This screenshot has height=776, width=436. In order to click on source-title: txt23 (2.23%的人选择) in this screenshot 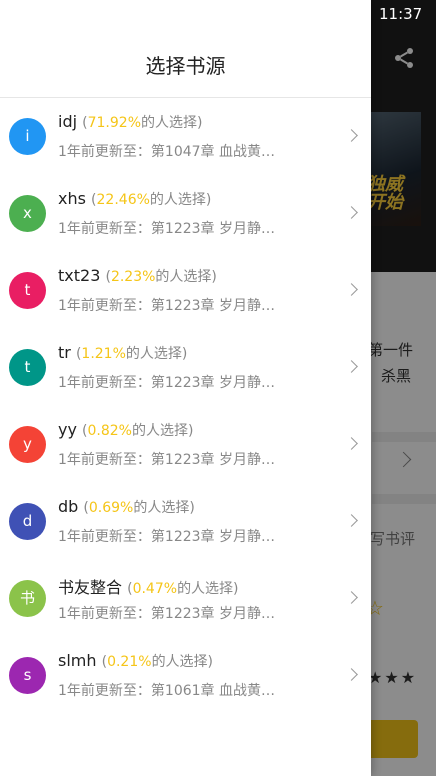, I will do `click(137, 276)`.